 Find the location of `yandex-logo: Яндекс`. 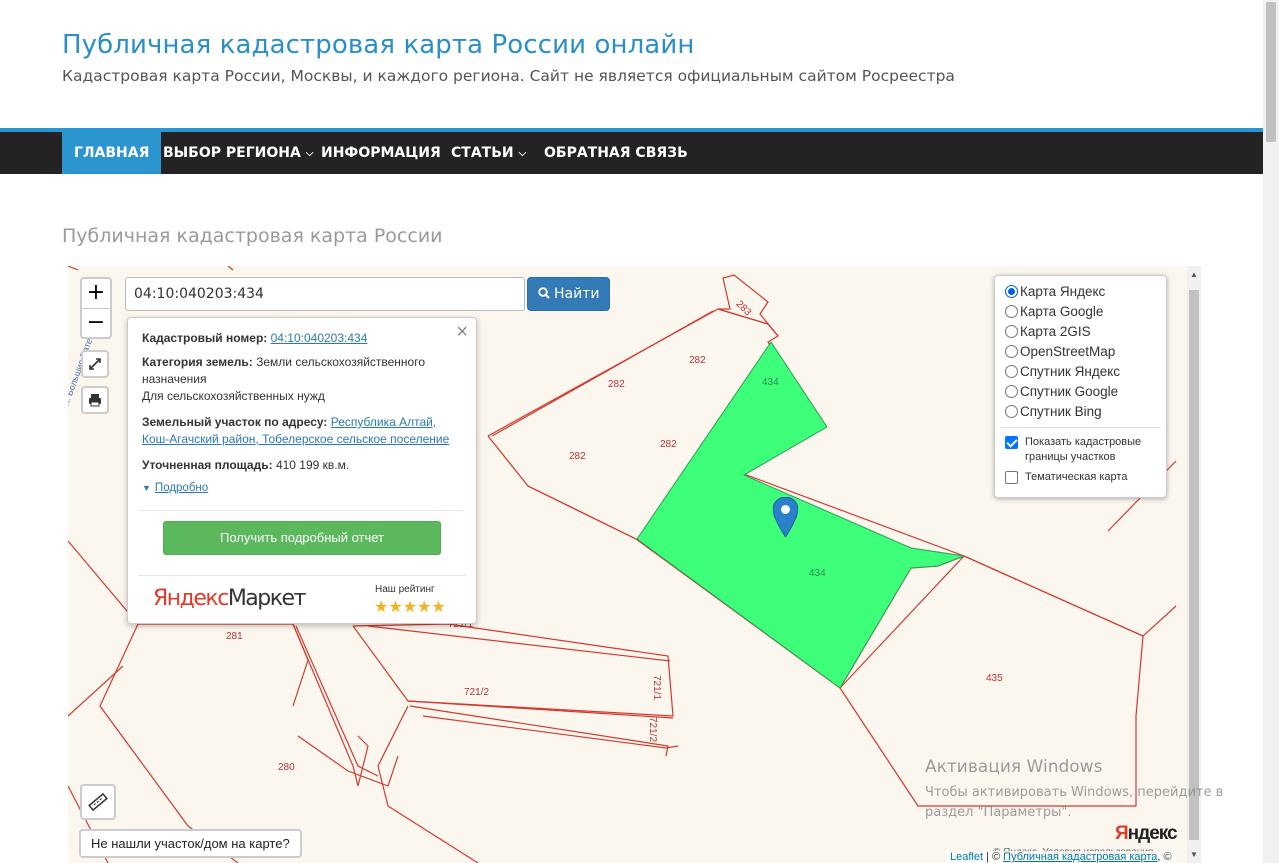

yandex-logo: Яндекс is located at coordinates (1146, 834).